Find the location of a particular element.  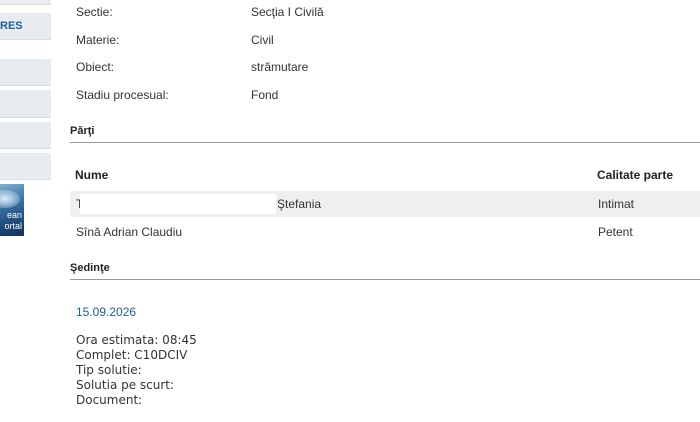

sidebar-item-highlighted: RES is located at coordinates (25, 26).